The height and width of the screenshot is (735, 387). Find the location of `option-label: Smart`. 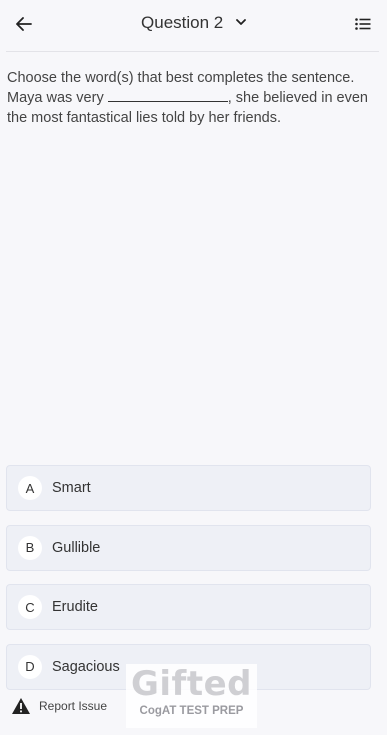

option-label: Smart is located at coordinates (71, 488).